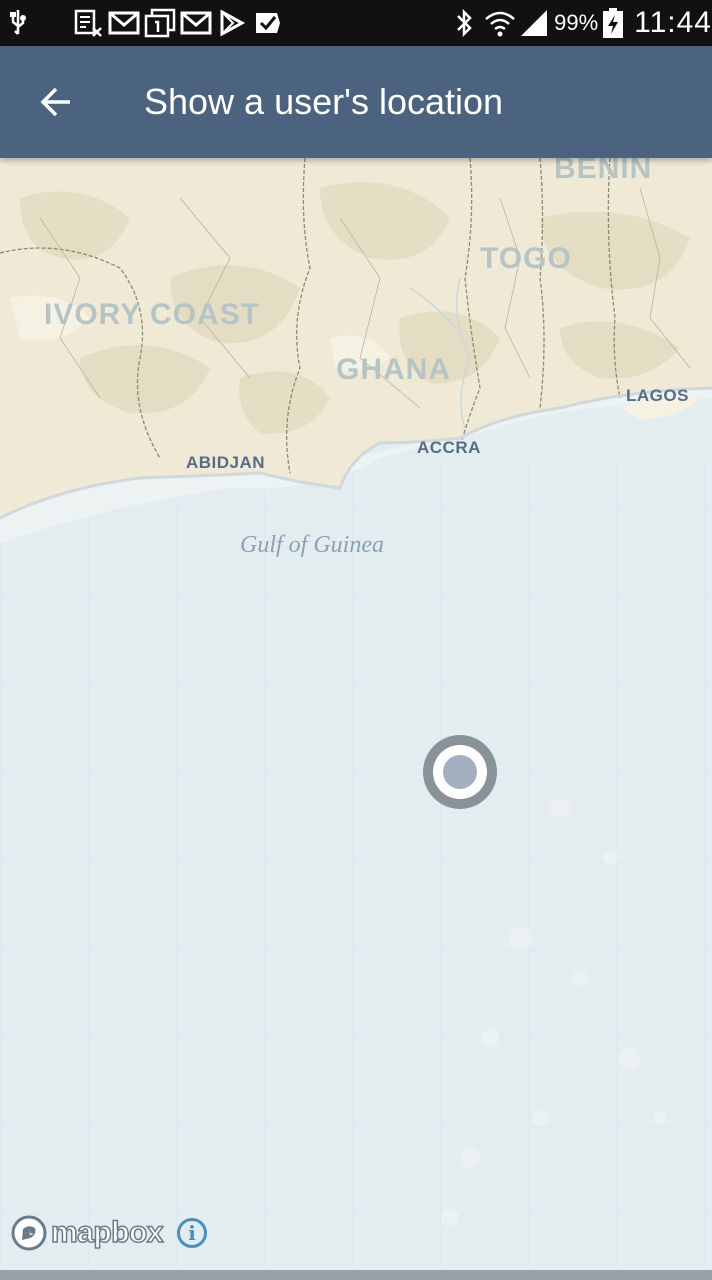 The width and height of the screenshot is (712, 1280). I want to click on battery-charging-icon, so click(613, 23).